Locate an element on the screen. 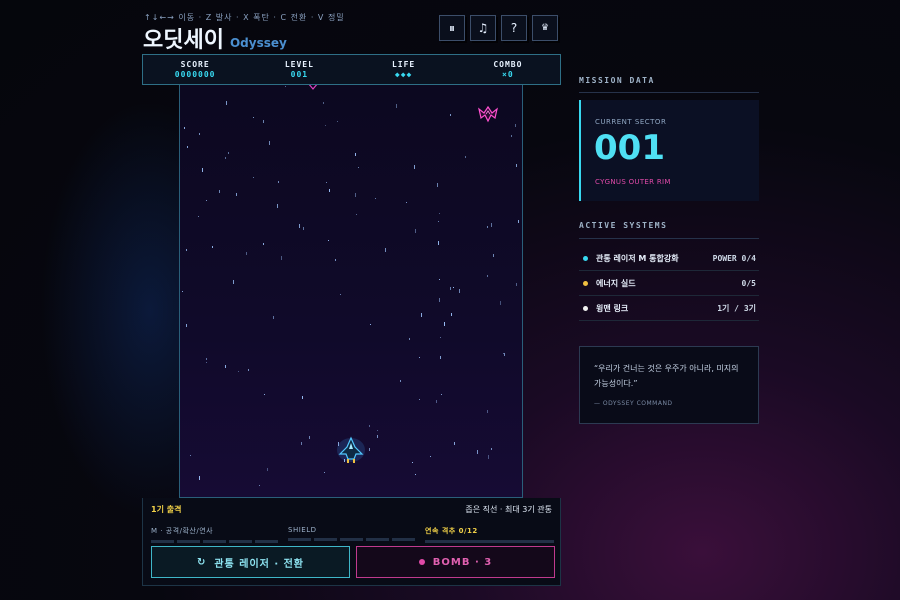 The width and height of the screenshot is (900, 600). music-button: ♫ is located at coordinates (483, 28).